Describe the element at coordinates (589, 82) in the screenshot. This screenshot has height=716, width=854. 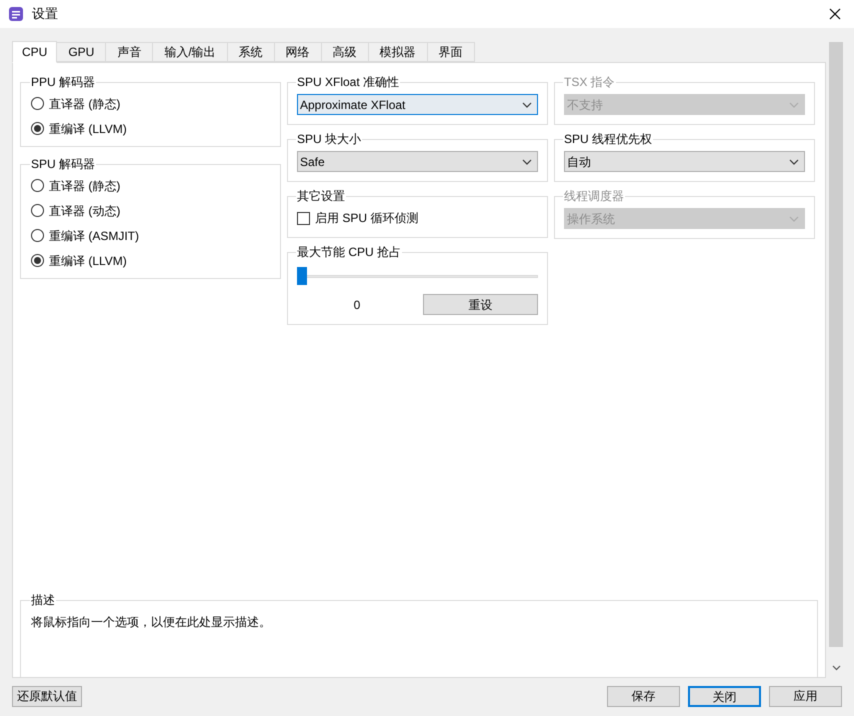
I see `group-title: TSX 指令` at that location.